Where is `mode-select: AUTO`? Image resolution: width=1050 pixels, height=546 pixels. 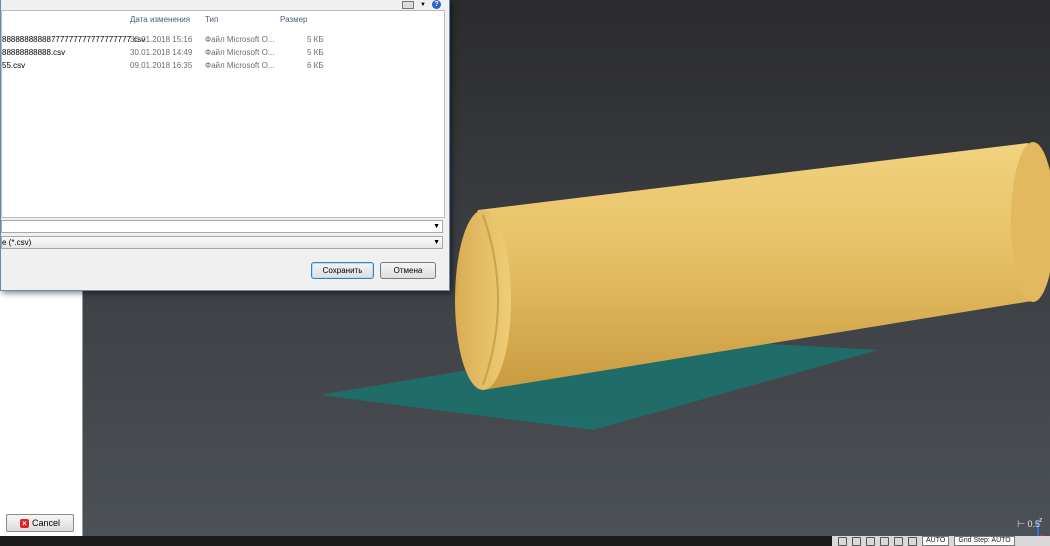
mode-select: AUTO is located at coordinates (936, 541).